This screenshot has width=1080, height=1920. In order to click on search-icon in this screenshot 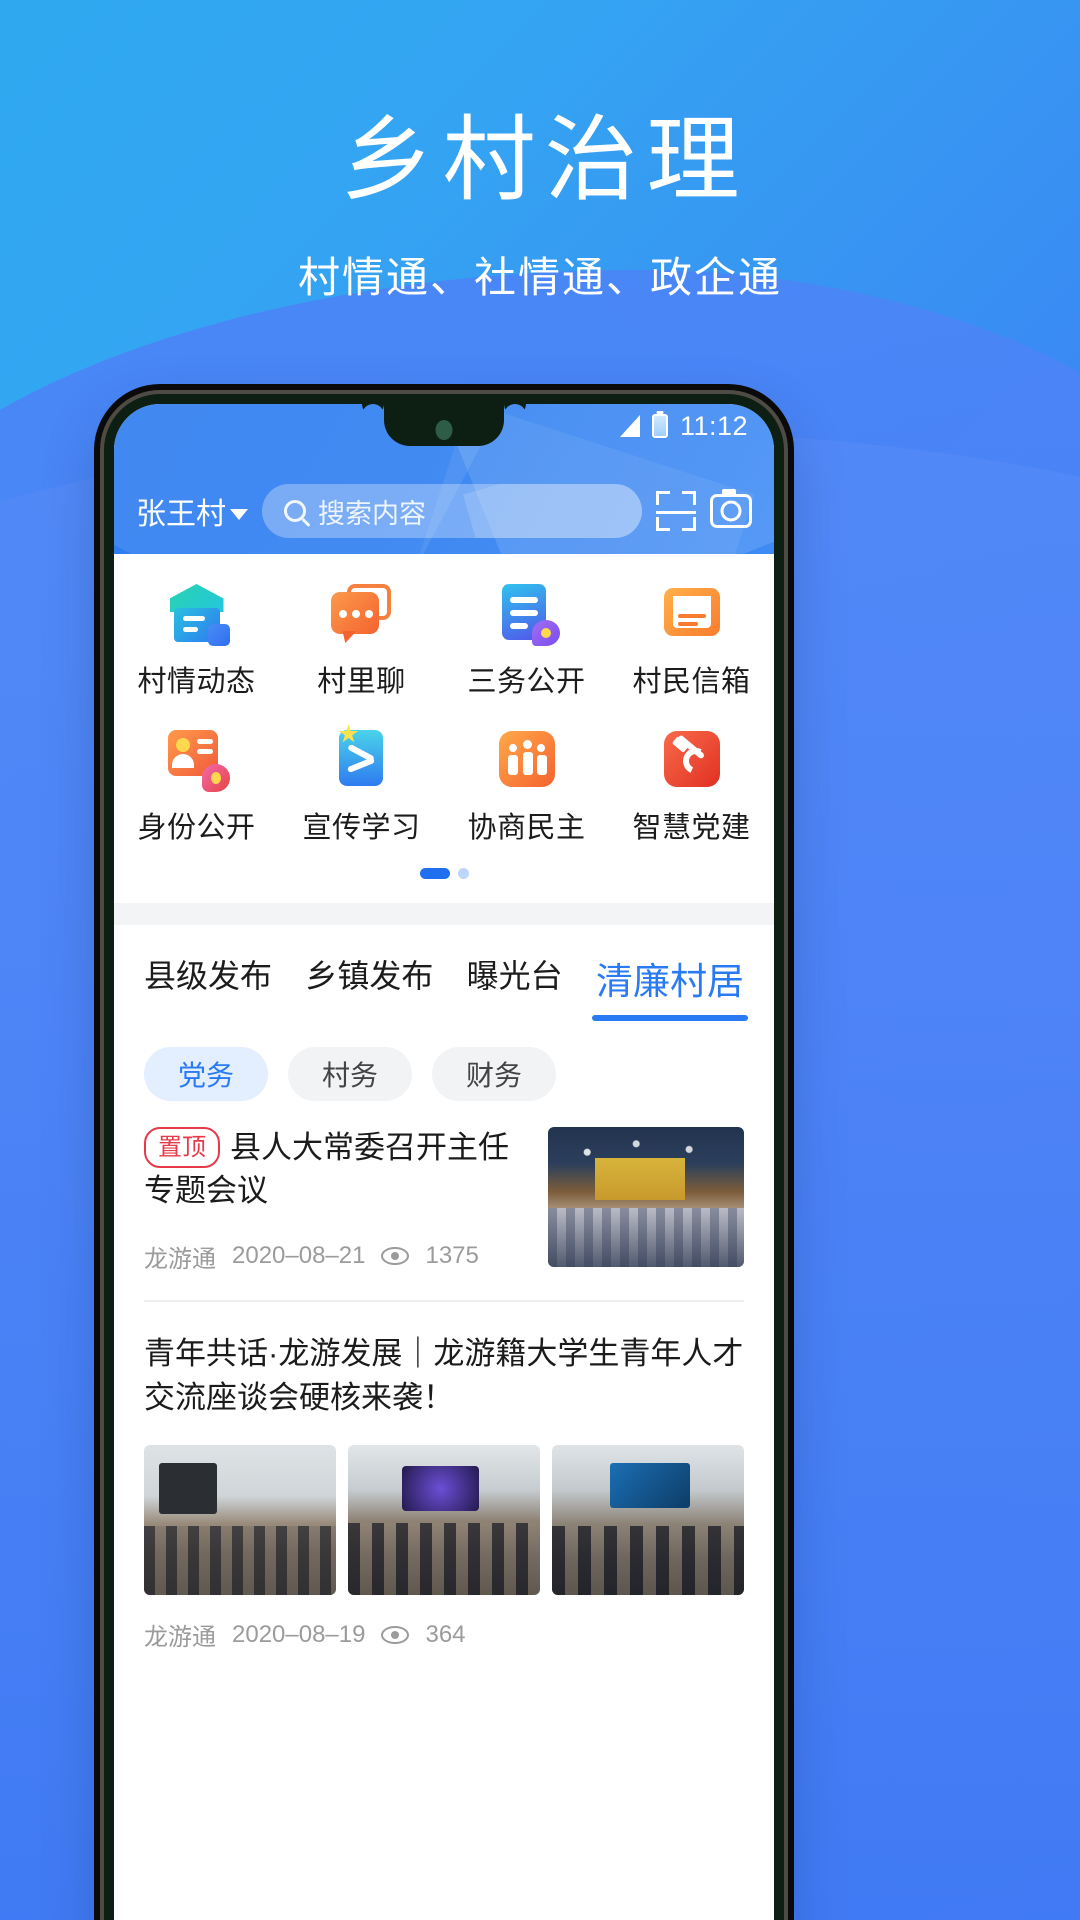, I will do `click(295, 511)`.